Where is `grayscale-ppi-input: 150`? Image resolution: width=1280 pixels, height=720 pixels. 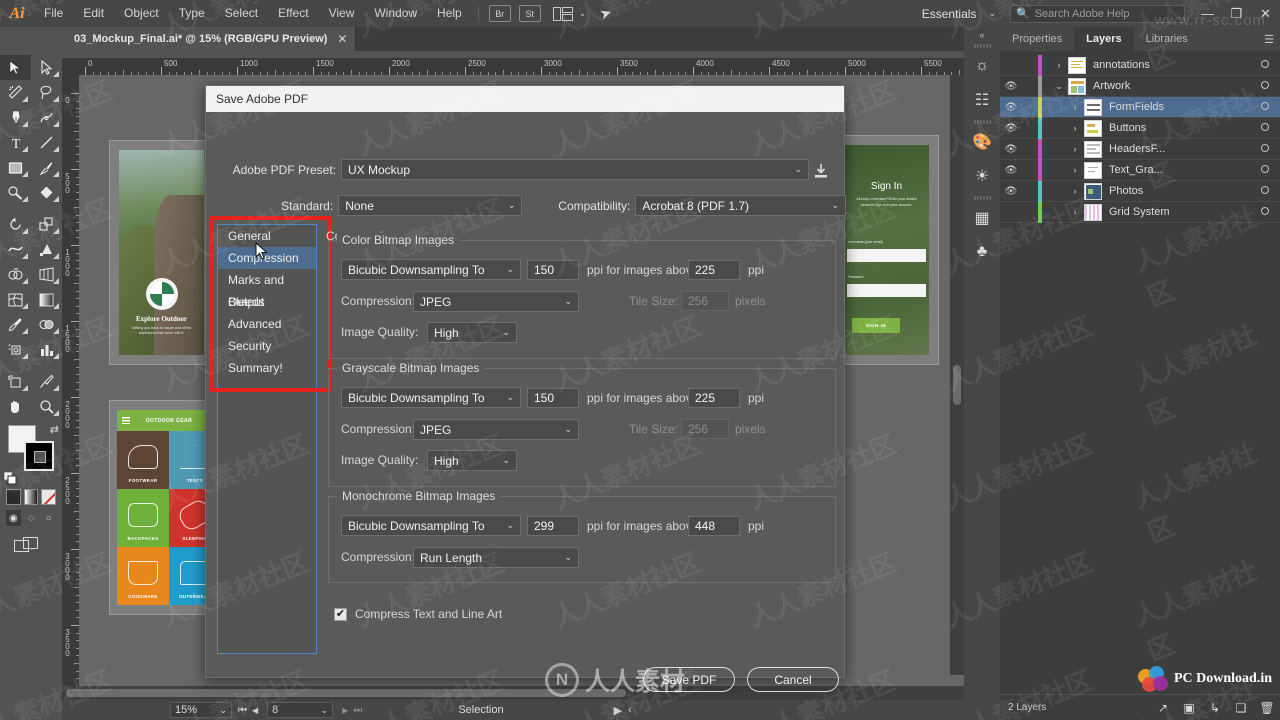 grayscale-ppi-input: 150 is located at coordinates (553, 398).